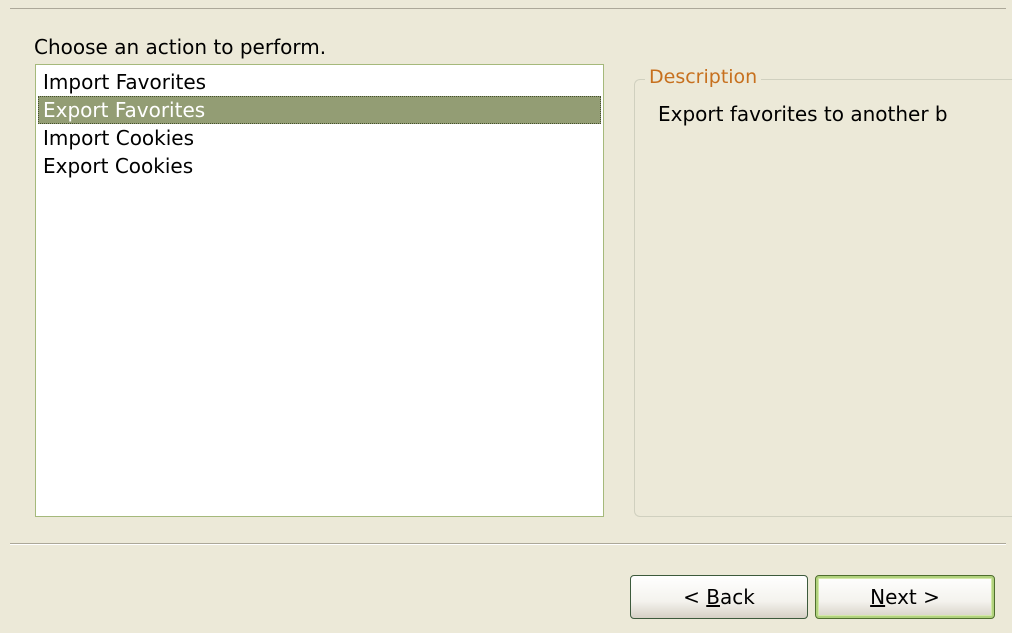  What do you see at coordinates (319, 82) in the screenshot?
I see `list-item-import-favorites: Import Favorites` at bounding box center [319, 82].